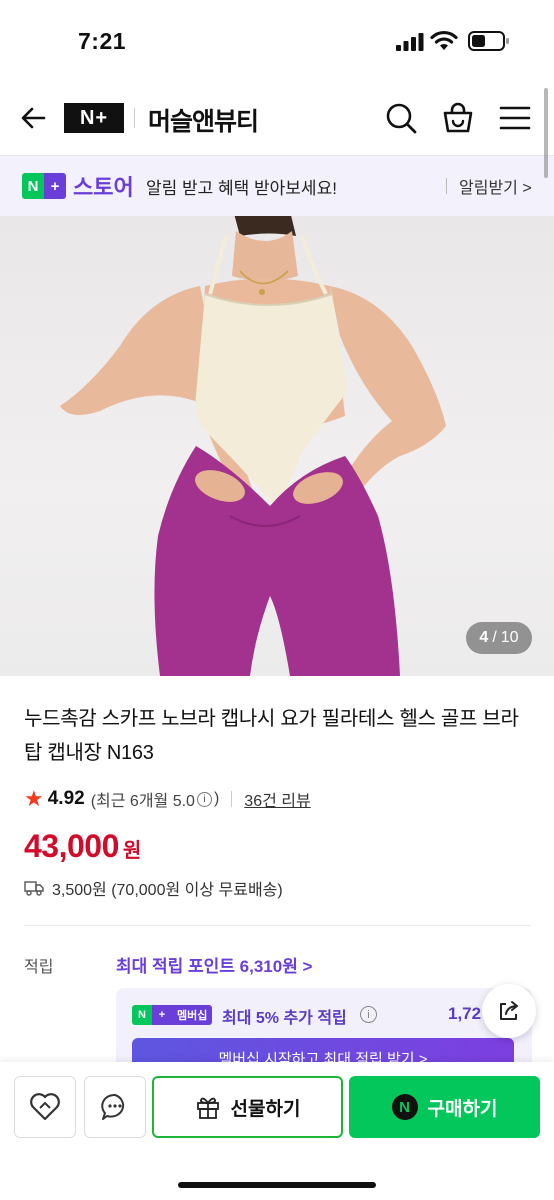  Describe the element at coordinates (39, 967) in the screenshot. I see `points-label: 적립` at that location.